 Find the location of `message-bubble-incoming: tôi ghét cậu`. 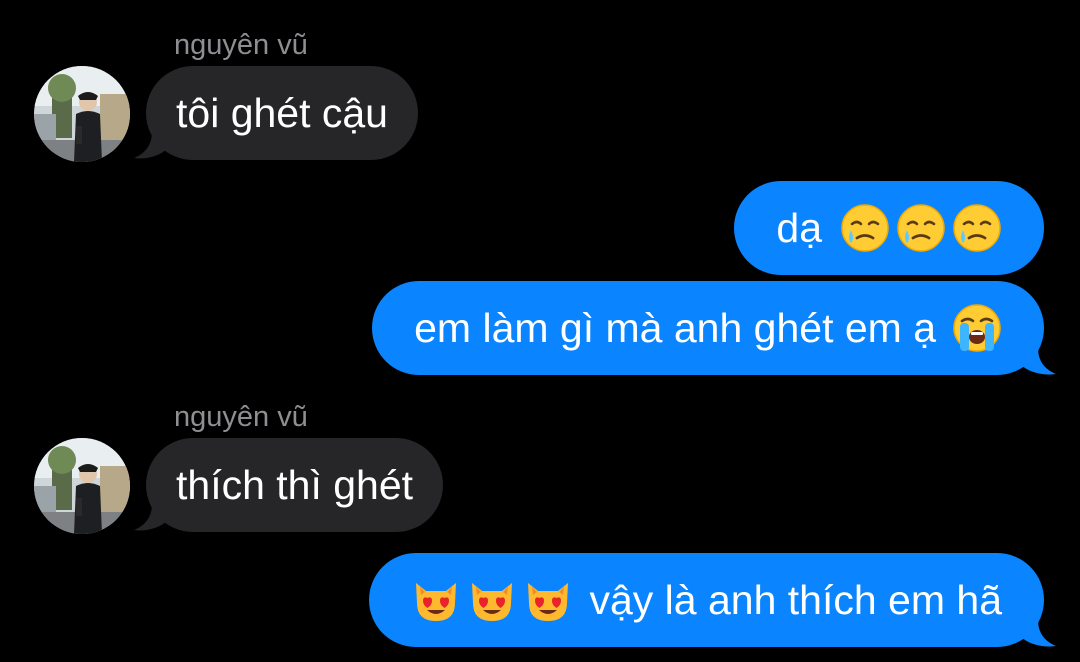

message-bubble-incoming: tôi ghét cậu is located at coordinates (282, 113).